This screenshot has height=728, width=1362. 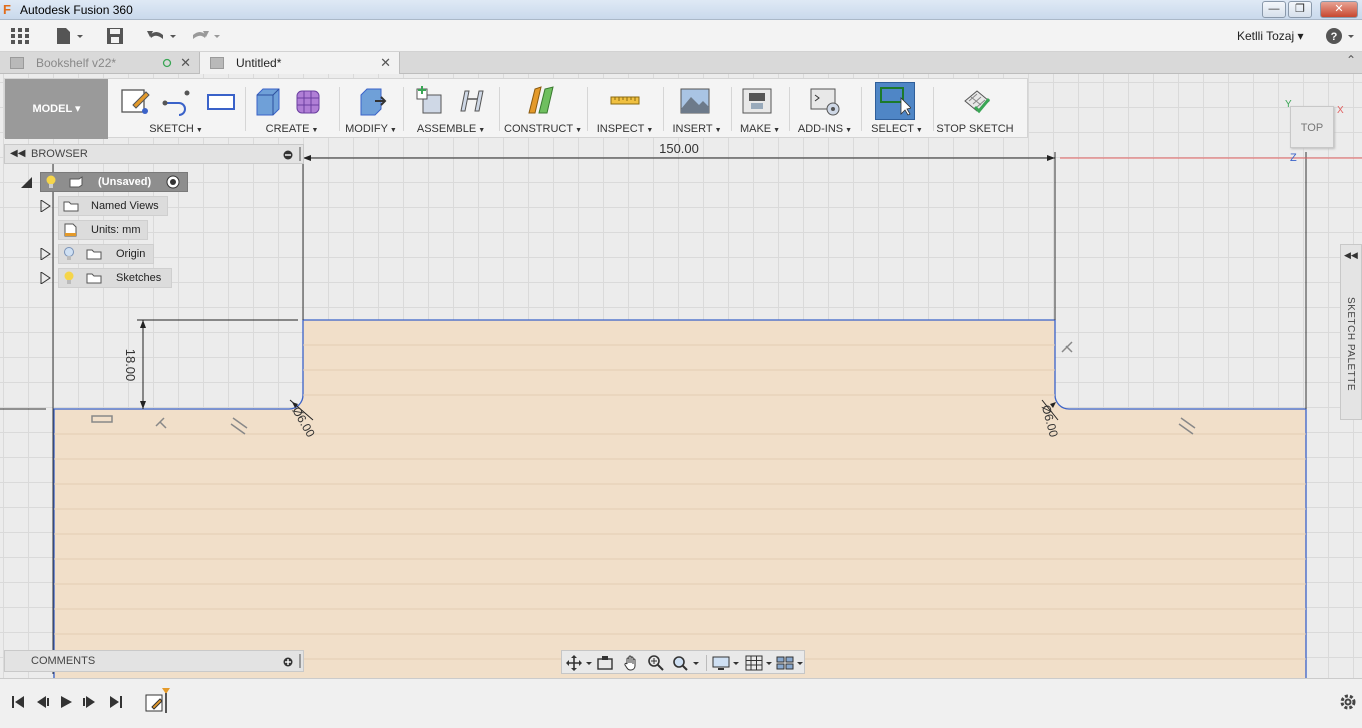 I want to click on undo-icon, so click(x=162, y=37).